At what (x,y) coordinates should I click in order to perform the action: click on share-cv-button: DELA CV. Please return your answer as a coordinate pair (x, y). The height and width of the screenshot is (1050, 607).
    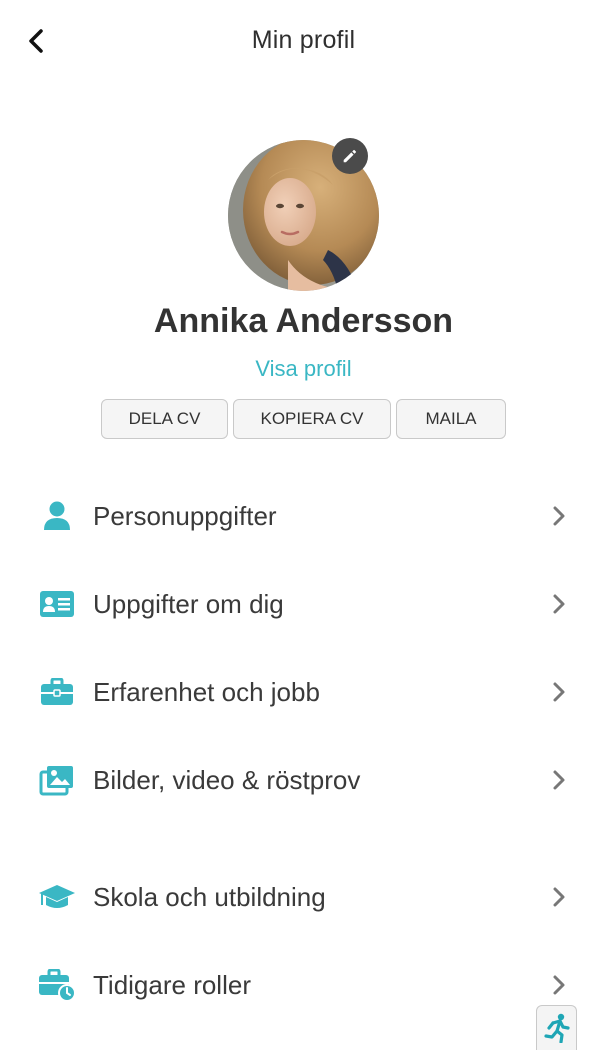
    Looking at the image, I should click on (164, 419).